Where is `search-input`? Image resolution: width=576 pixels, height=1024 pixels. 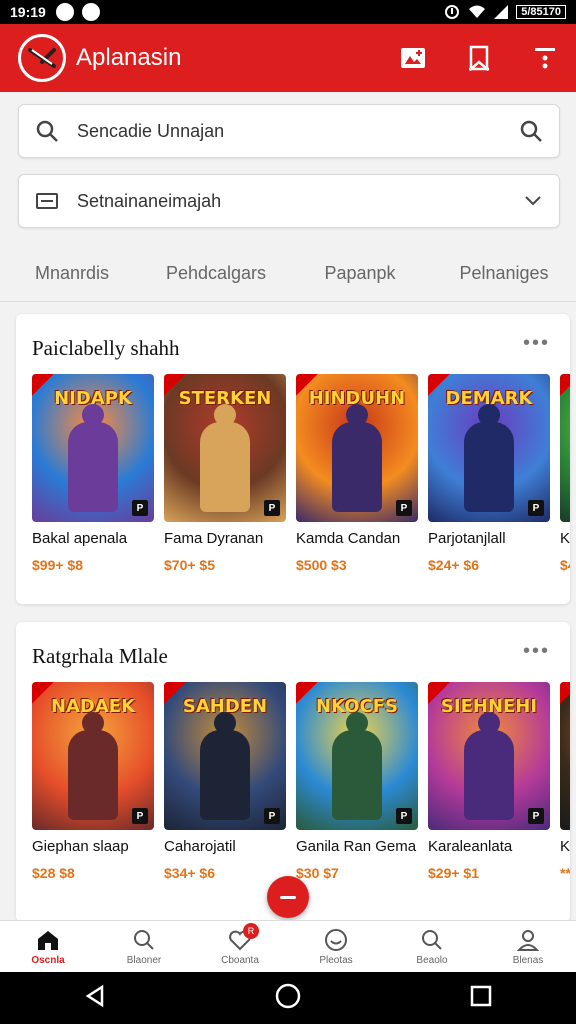 search-input is located at coordinates (298, 131).